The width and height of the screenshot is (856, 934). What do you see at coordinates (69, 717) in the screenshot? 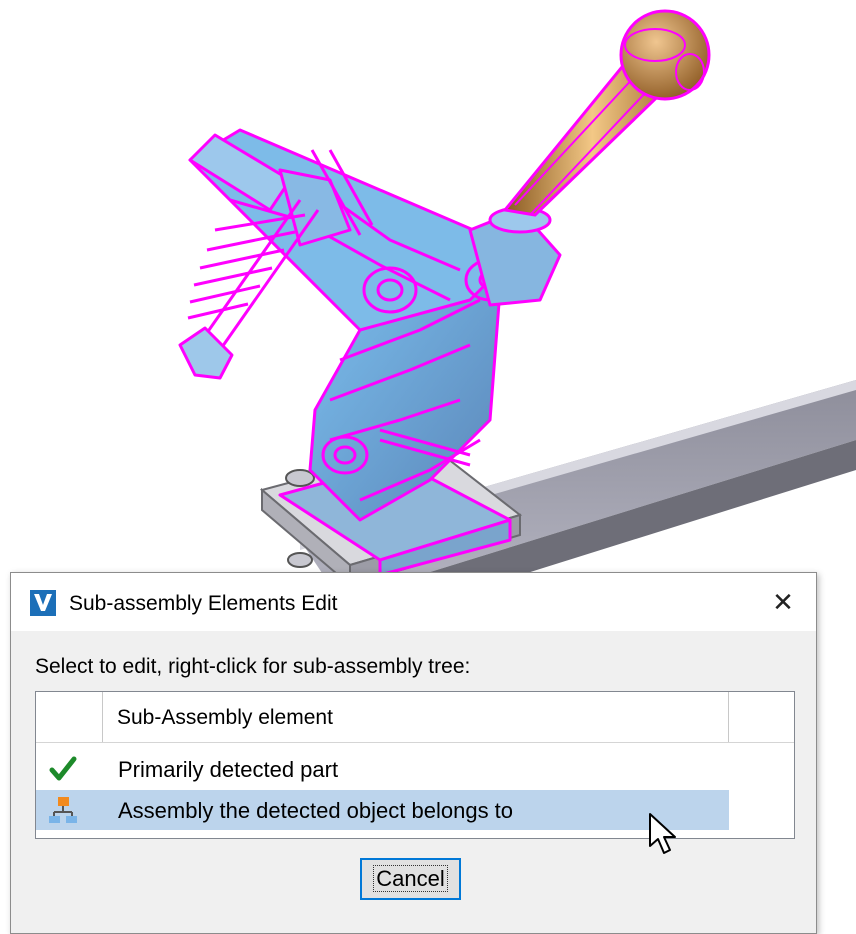
I see `header-icon-column` at bounding box center [69, 717].